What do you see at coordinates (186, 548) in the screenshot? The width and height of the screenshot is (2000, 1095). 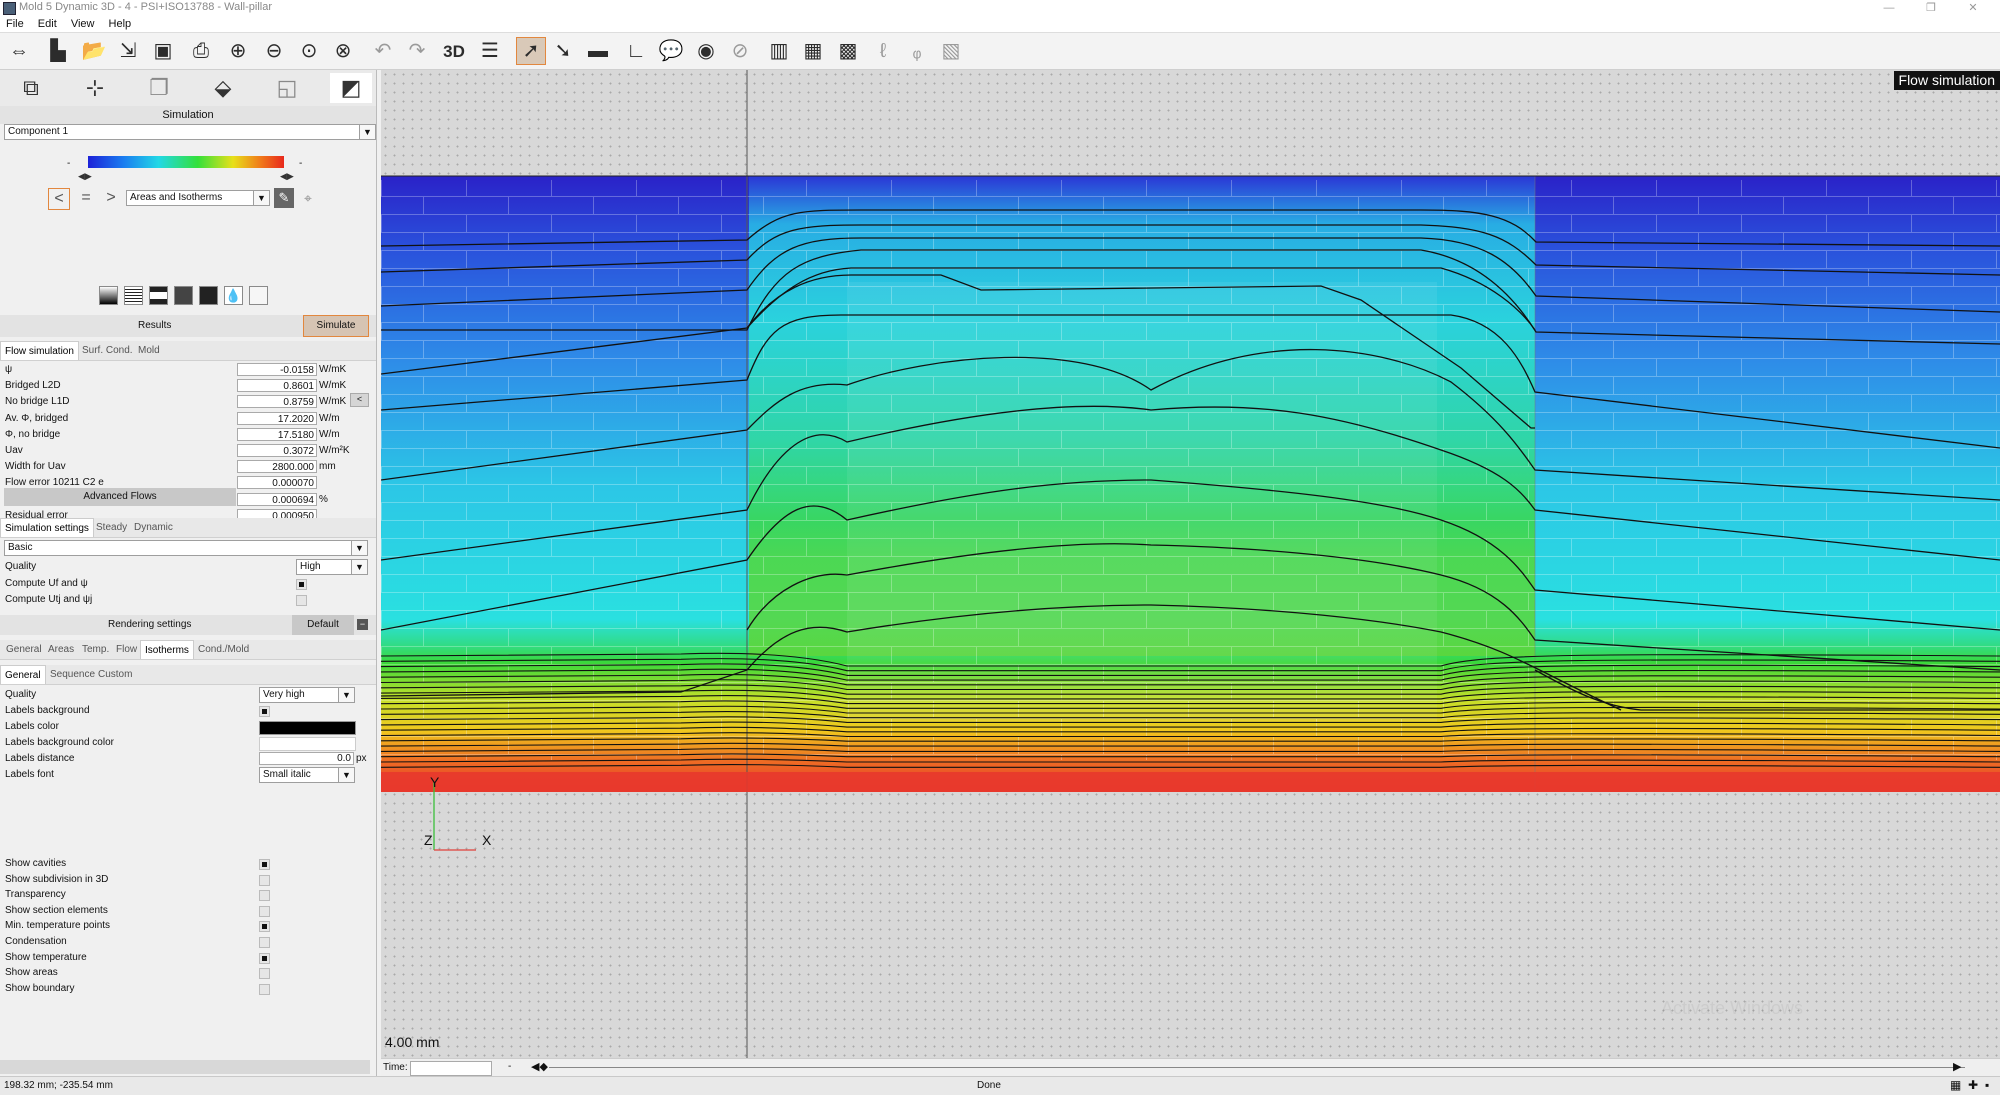 I see `simulation-mode-select: Basic ▼` at bounding box center [186, 548].